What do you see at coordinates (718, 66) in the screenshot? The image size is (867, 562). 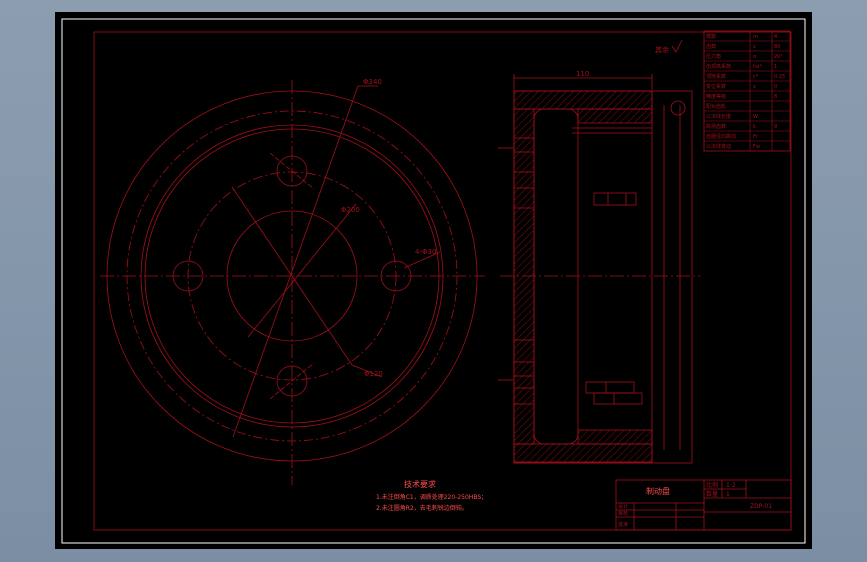 I see `parameter-table-cell-label: 齿顶高系数` at bounding box center [718, 66].